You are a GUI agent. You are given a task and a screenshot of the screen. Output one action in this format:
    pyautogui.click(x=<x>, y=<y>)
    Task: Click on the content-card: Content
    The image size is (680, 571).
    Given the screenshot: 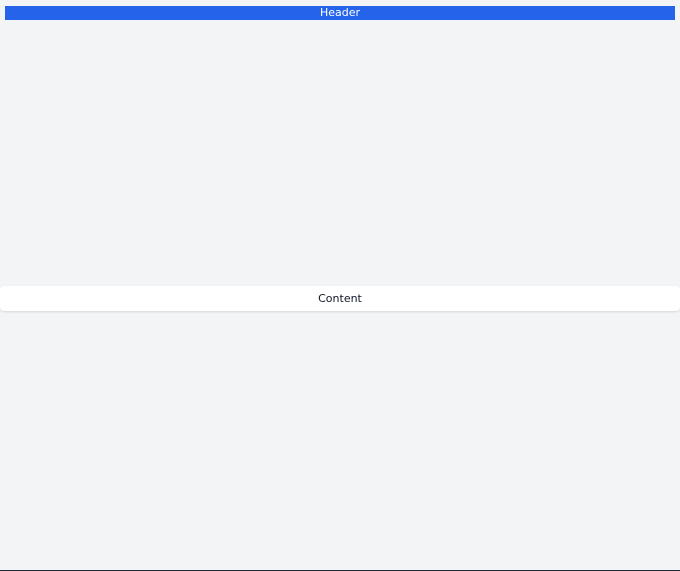 What is the action you would take?
    pyautogui.click(x=340, y=298)
    